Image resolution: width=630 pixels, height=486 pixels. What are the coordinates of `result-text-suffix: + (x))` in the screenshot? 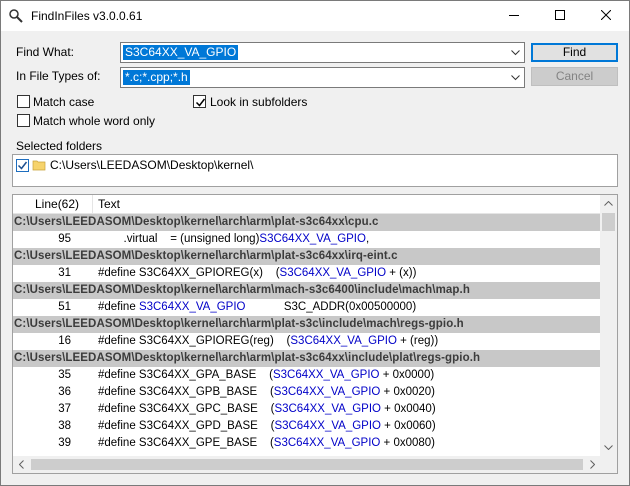 It's located at (401, 273).